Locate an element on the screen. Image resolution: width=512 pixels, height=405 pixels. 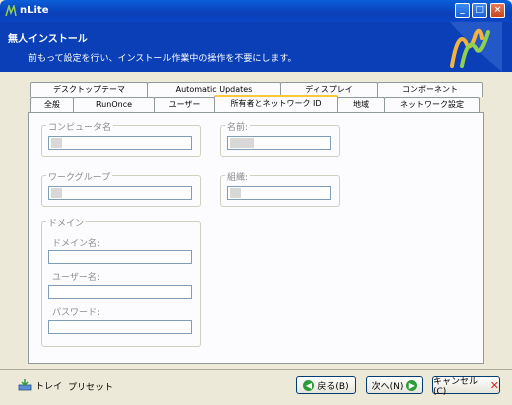
tab-components: コンポーネント is located at coordinates (430, 89).